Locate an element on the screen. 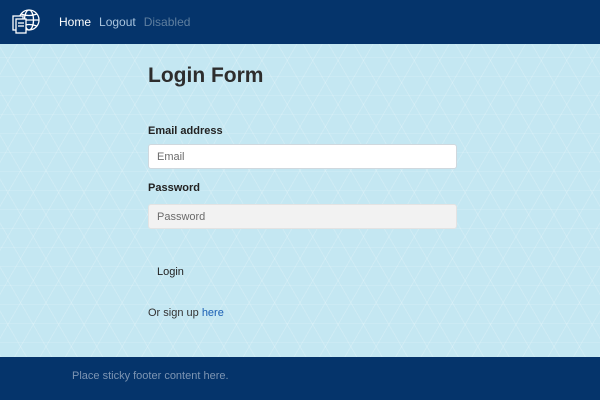 The width and height of the screenshot is (600, 400). footer-text: Place sticky footer content here. is located at coordinates (150, 376).